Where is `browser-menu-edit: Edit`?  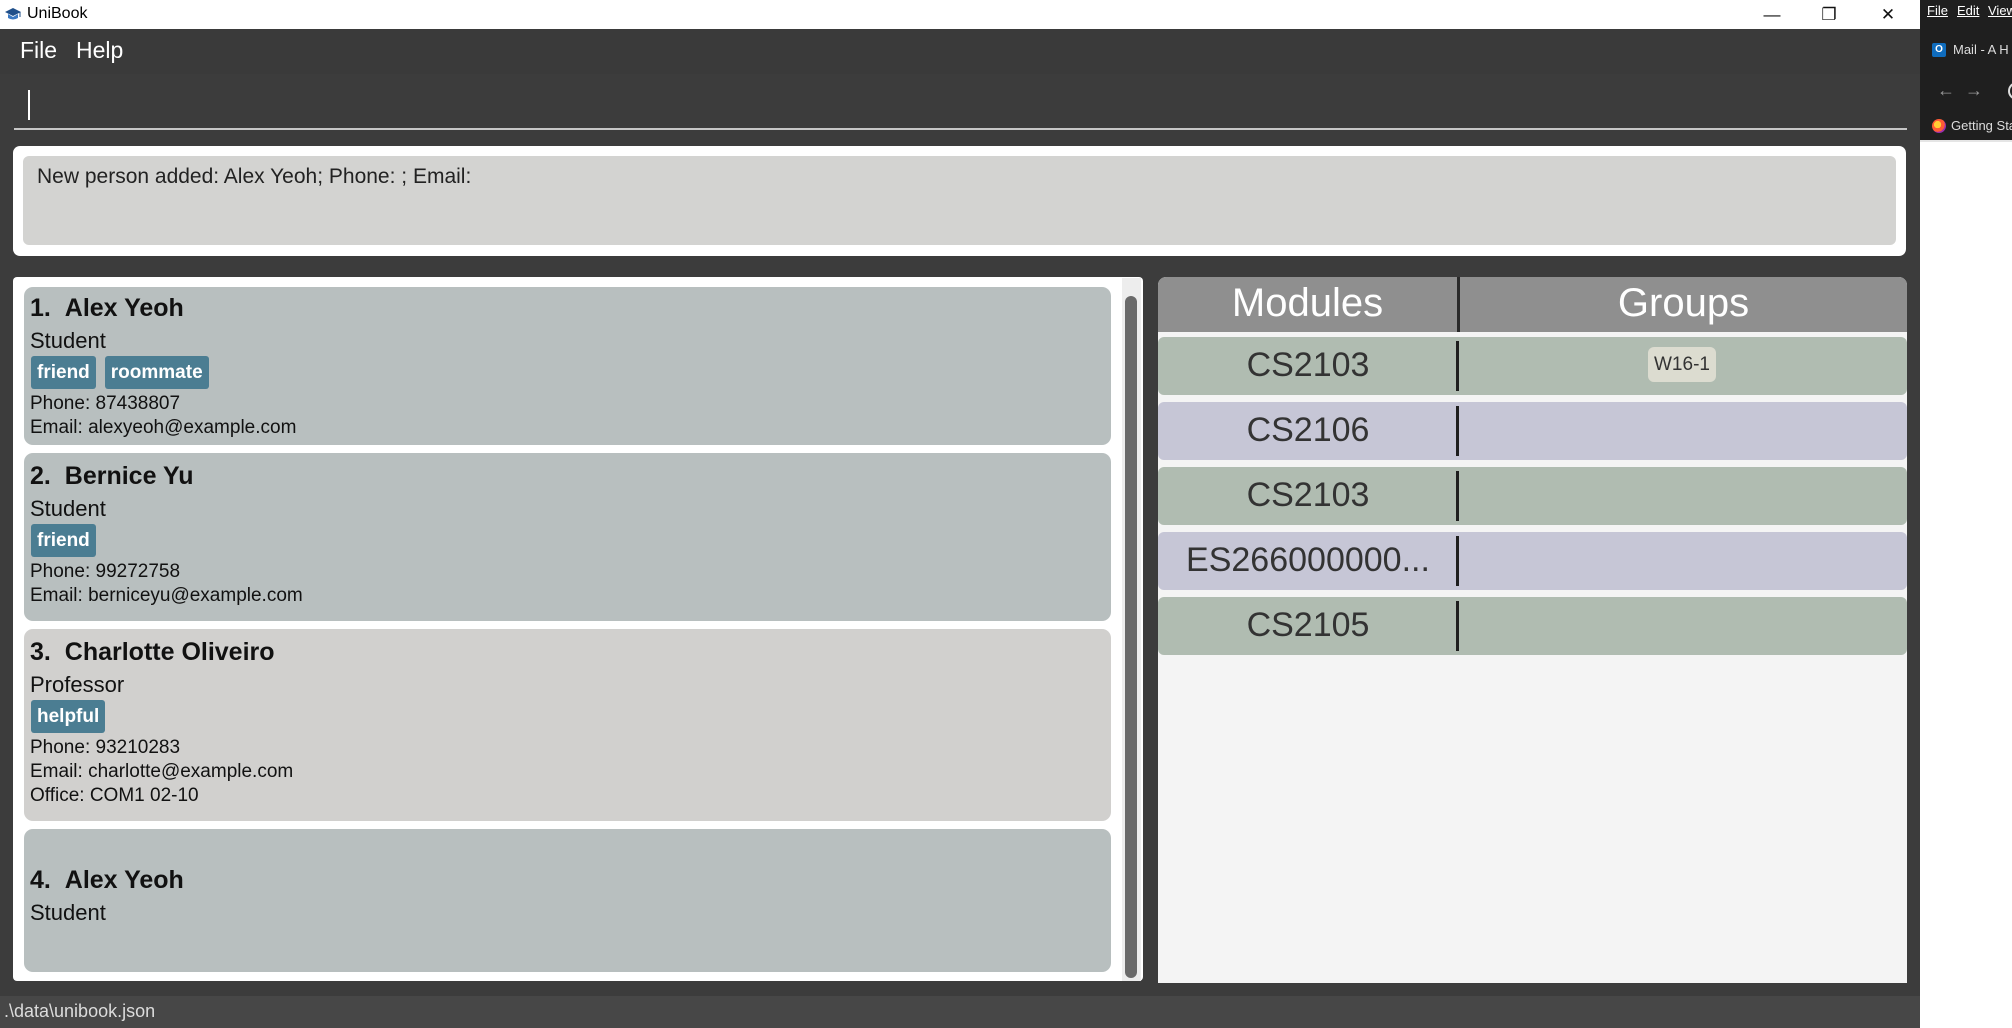
browser-menu-edit: Edit is located at coordinates (1968, 10).